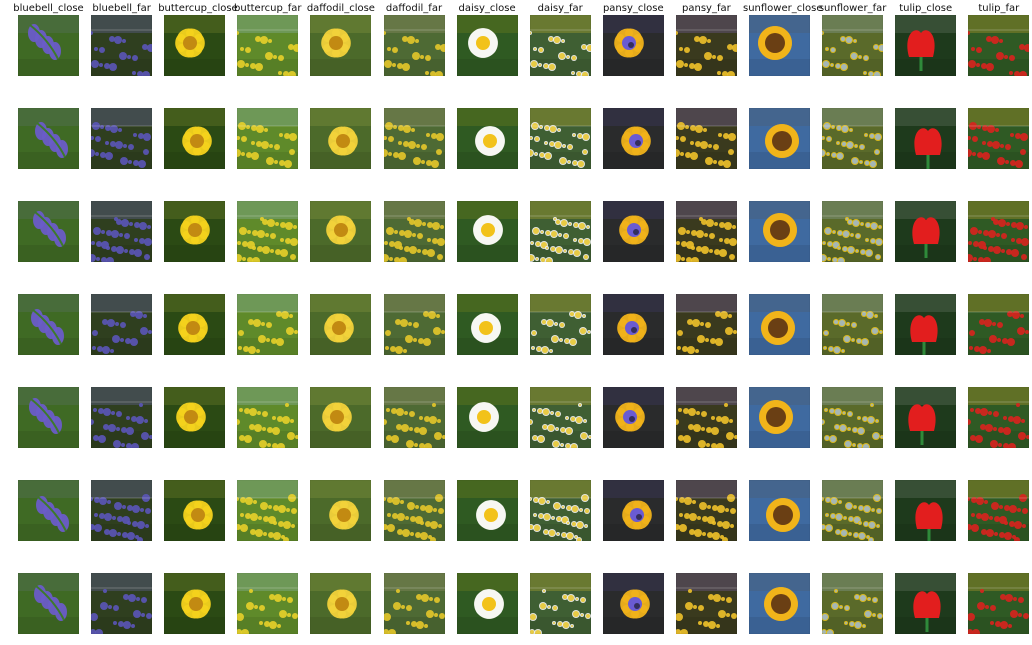 Image resolution: width=1032 pixels, height=645 pixels. What do you see at coordinates (198, 8) in the screenshot?
I see `column-header: buttercup_close` at bounding box center [198, 8].